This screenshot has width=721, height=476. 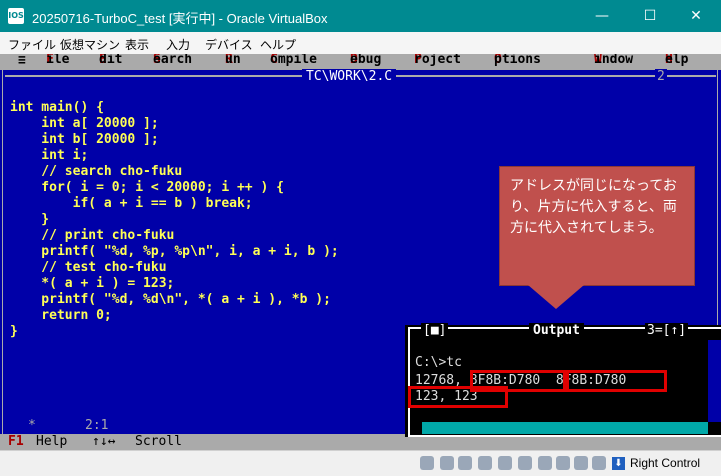 What do you see at coordinates (556, 297) in the screenshot?
I see `callout-pointer` at bounding box center [556, 297].